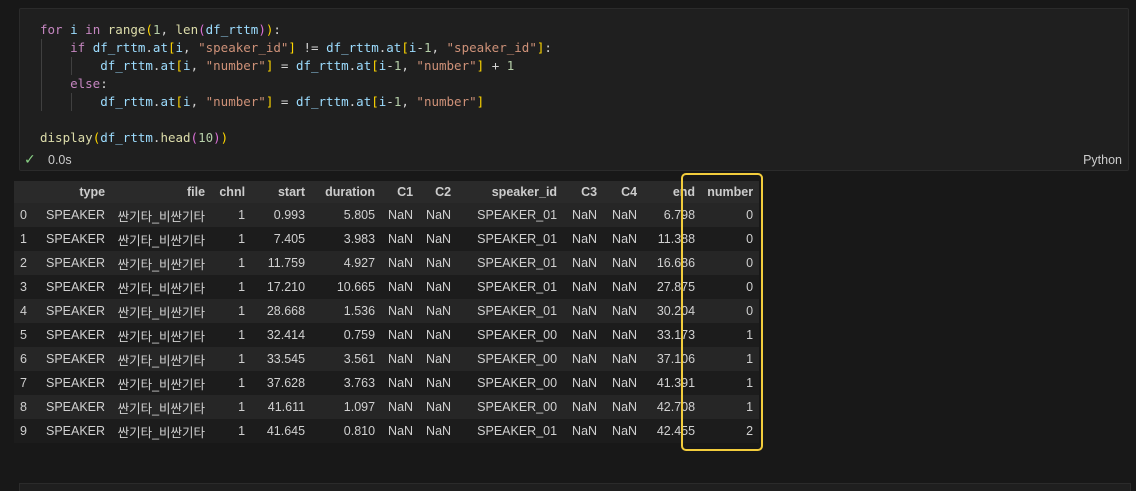 This screenshot has height=491, width=1136. What do you see at coordinates (1102, 160) in the screenshot?
I see `cell-language-button: Python` at bounding box center [1102, 160].